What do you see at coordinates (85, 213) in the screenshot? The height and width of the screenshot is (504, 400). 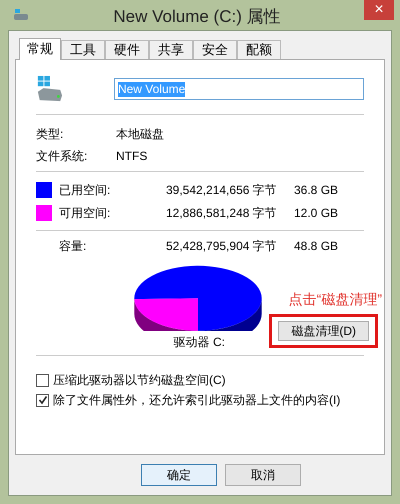 I see `space-label: 可用空间:` at bounding box center [85, 213].